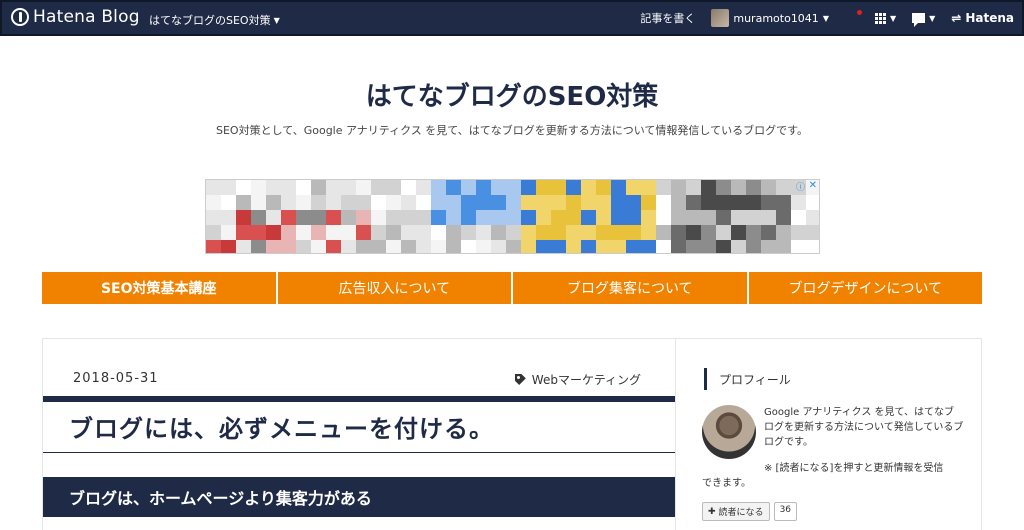  Describe the element at coordinates (747, 379) in the screenshot. I see `profile-heading: プロフィール` at that location.